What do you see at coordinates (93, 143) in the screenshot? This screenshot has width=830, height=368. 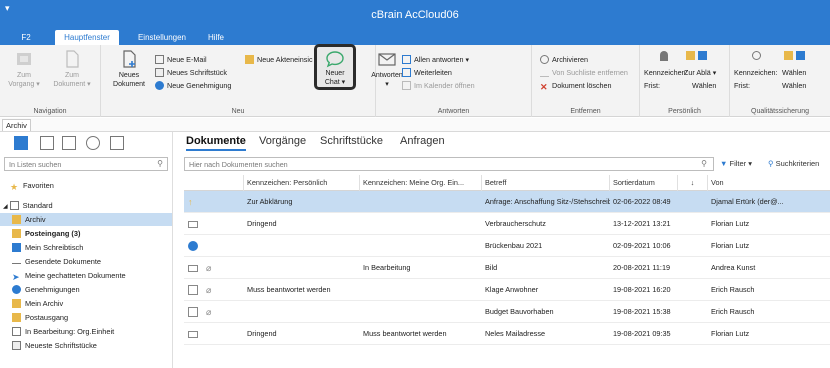 I see `users-icon` at bounding box center [93, 143].